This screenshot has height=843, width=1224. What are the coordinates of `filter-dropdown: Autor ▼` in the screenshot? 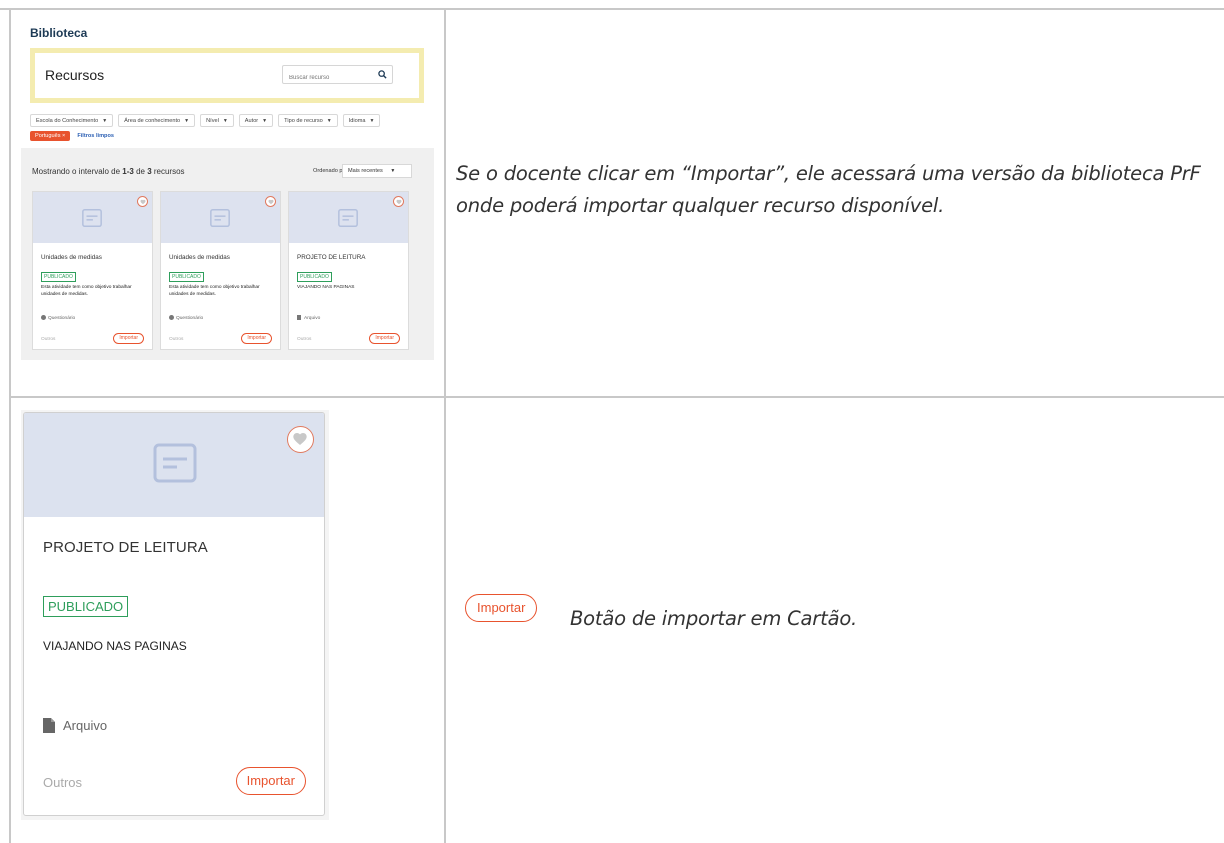 It's located at (256, 120).